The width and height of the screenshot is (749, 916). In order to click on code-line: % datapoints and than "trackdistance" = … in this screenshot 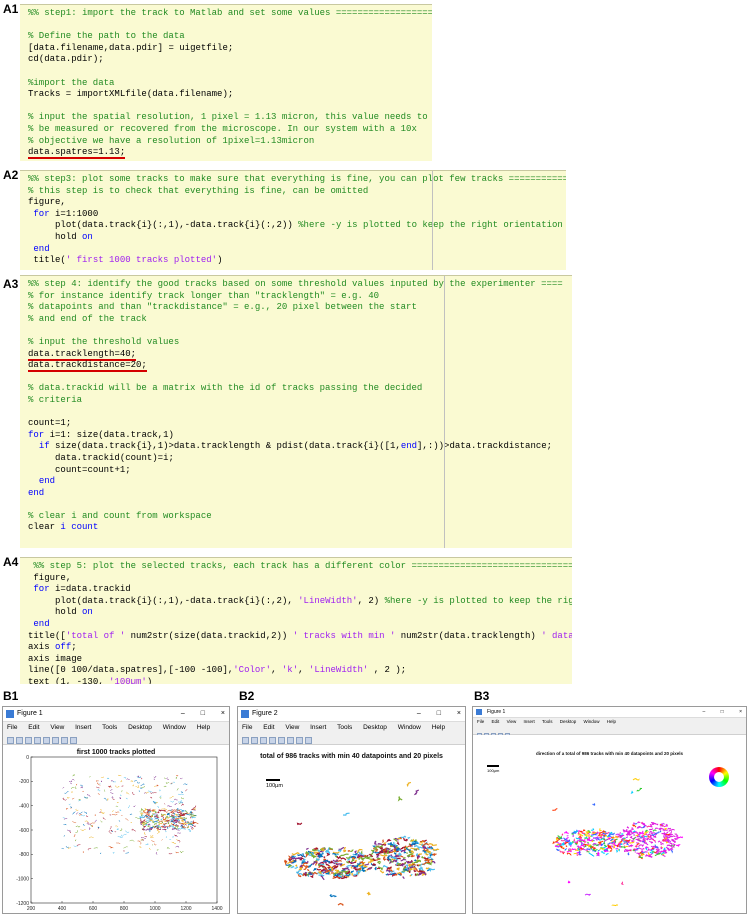, I will do `click(300, 308)`.